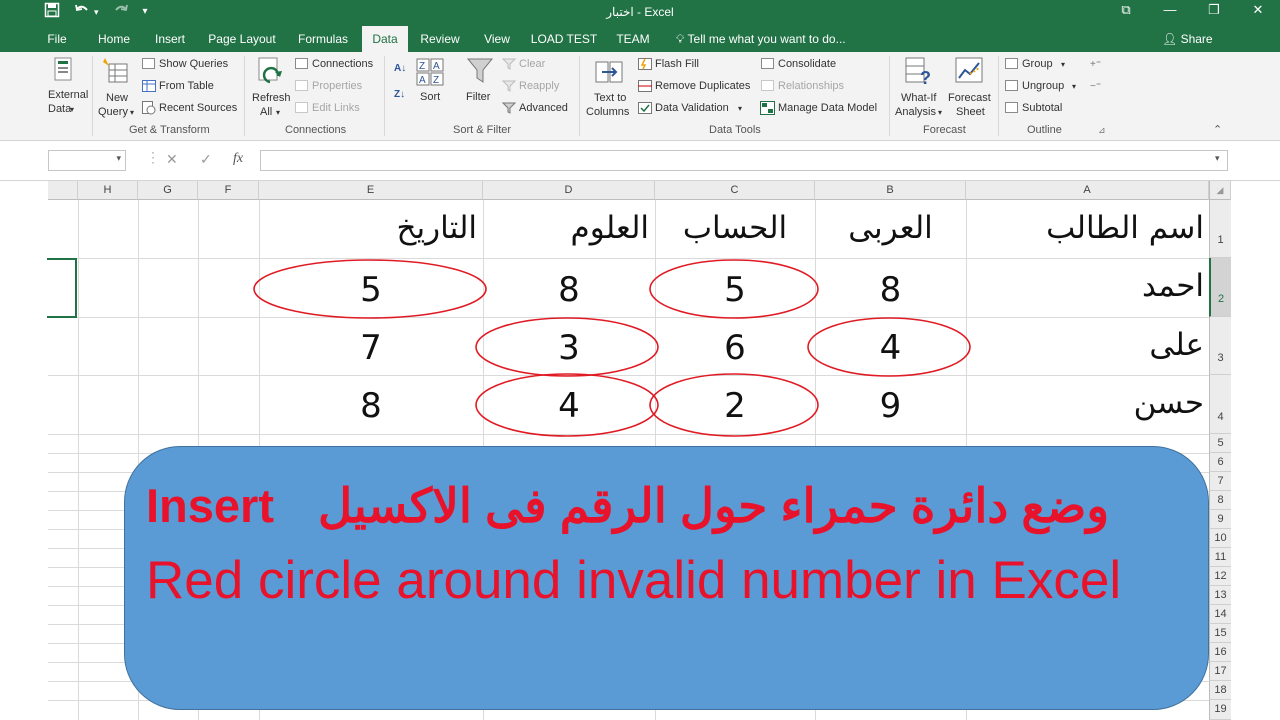 The width and height of the screenshot is (1280, 720). What do you see at coordinates (734, 405) in the screenshot?
I see `invalid-circle-c4` at bounding box center [734, 405].